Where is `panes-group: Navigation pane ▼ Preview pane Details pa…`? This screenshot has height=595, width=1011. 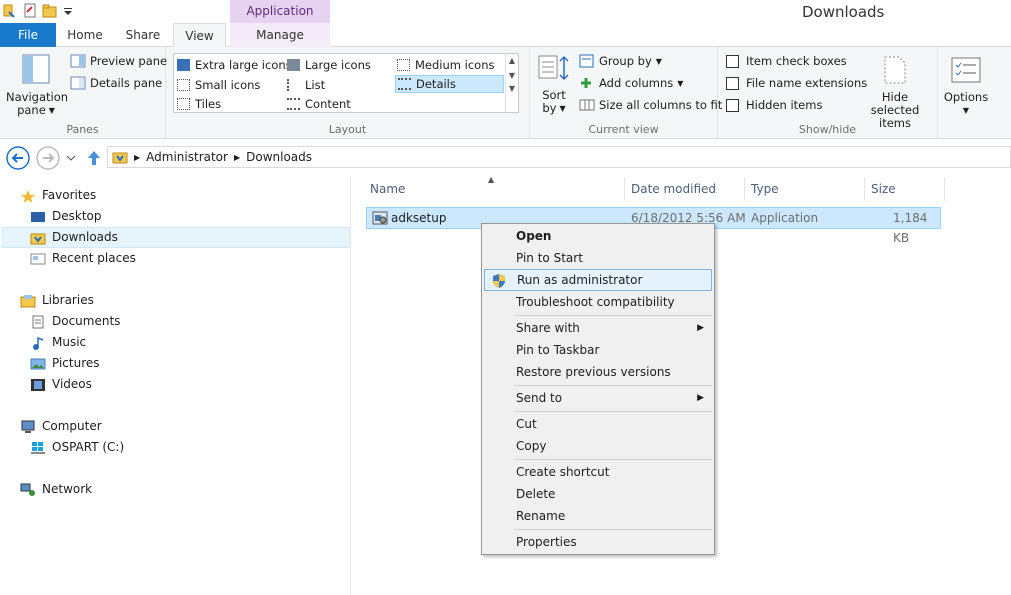
panes-group: Navigation pane ▼ Preview pane Details pa… is located at coordinates (83, 93).